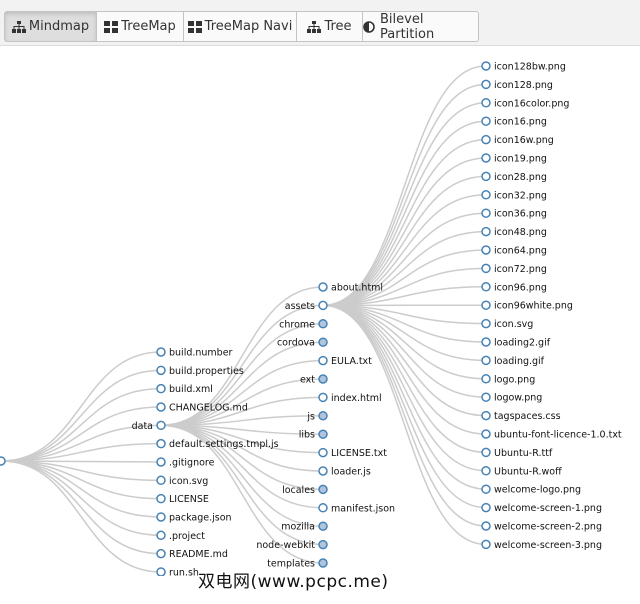 The height and width of the screenshot is (604, 640). I want to click on tree-node-icon72-png: icon72.png, so click(514, 269).